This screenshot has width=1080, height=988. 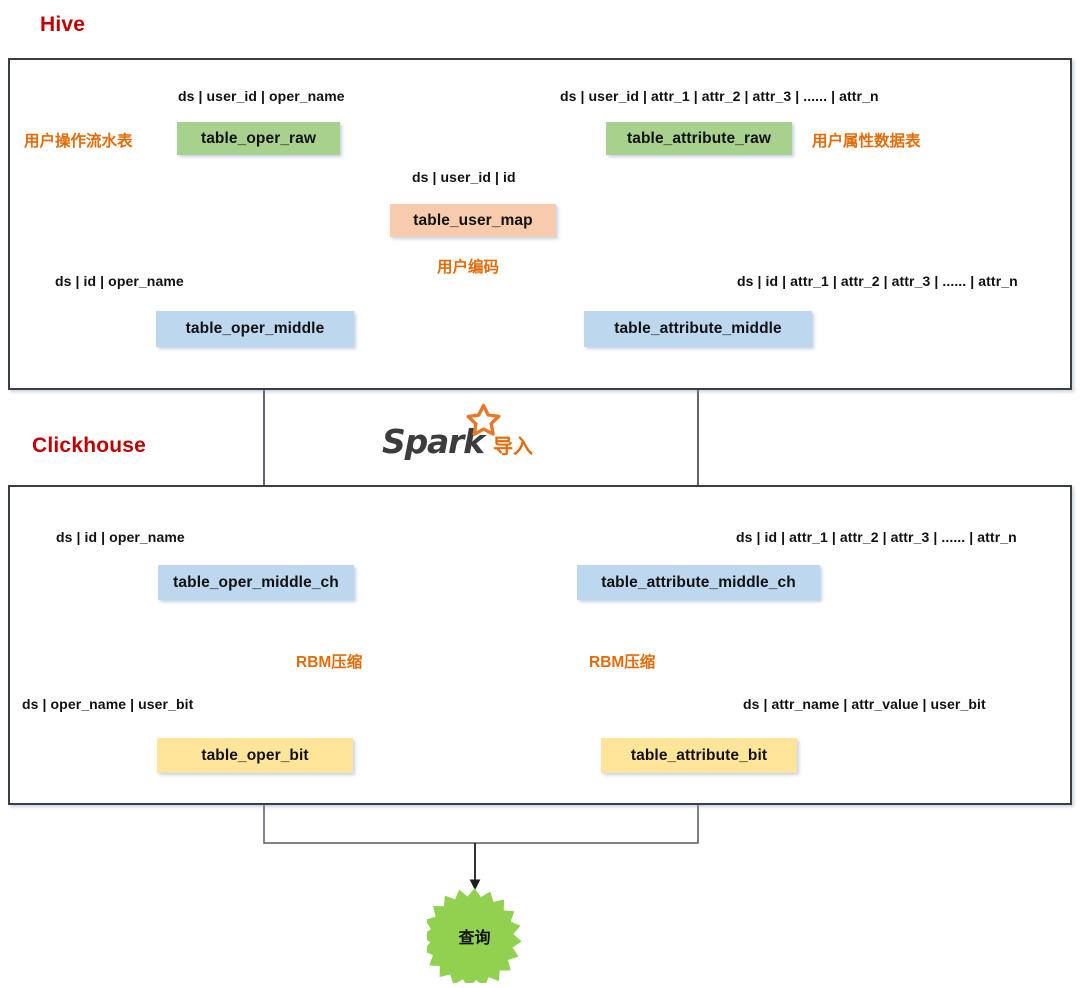 I want to click on note-oper-raw-desc: 用户操作流水表, so click(x=78, y=141).